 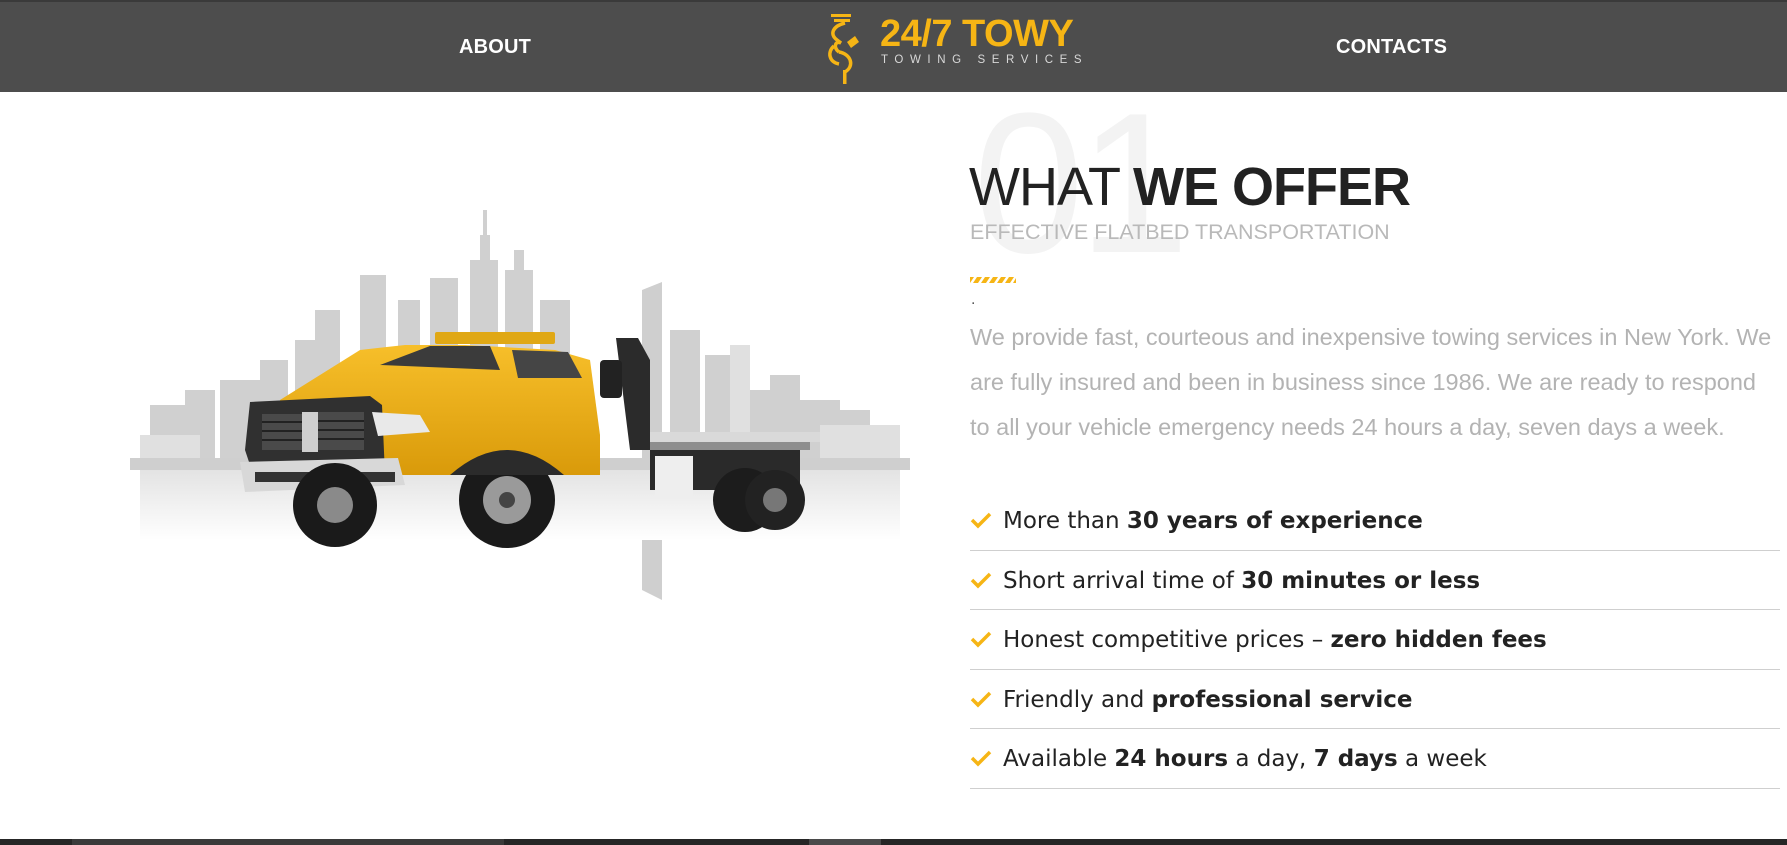 What do you see at coordinates (1077, 699) in the screenshot?
I see `feature-text: Friendly and` at bounding box center [1077, 699].